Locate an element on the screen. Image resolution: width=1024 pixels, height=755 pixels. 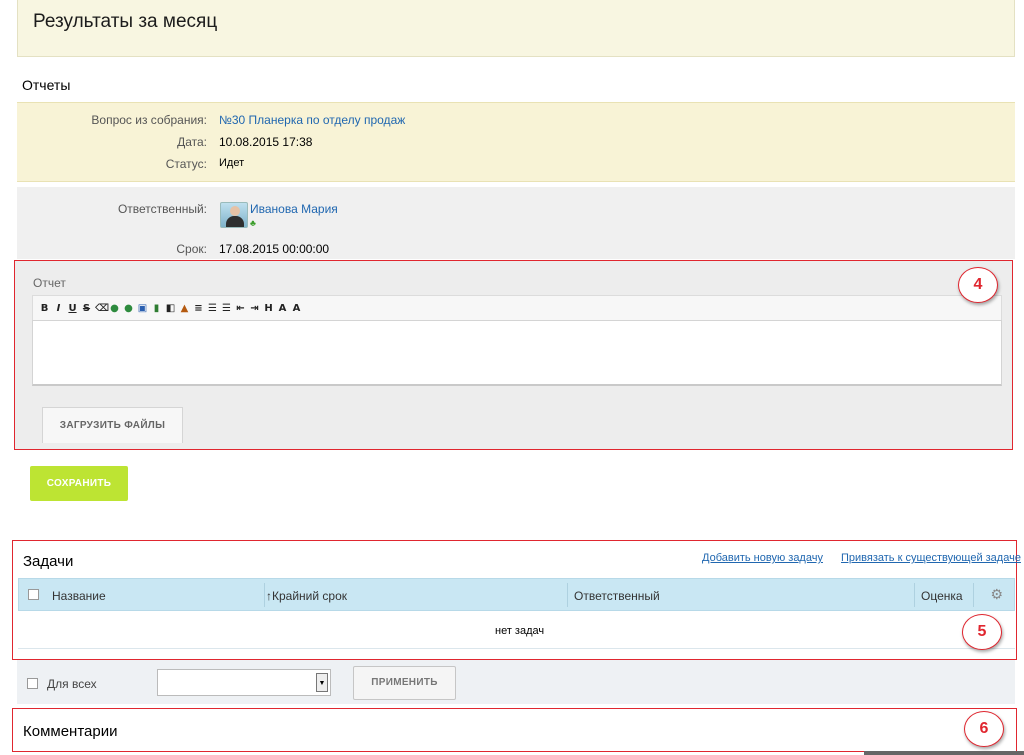
editor-toolbar: B I U S ⌫ ● ● ▣ ▮ ◧ ▲ ≡ ☰ ☰ ⇤ ⇥ H A A is located at coordinates (517, 308).